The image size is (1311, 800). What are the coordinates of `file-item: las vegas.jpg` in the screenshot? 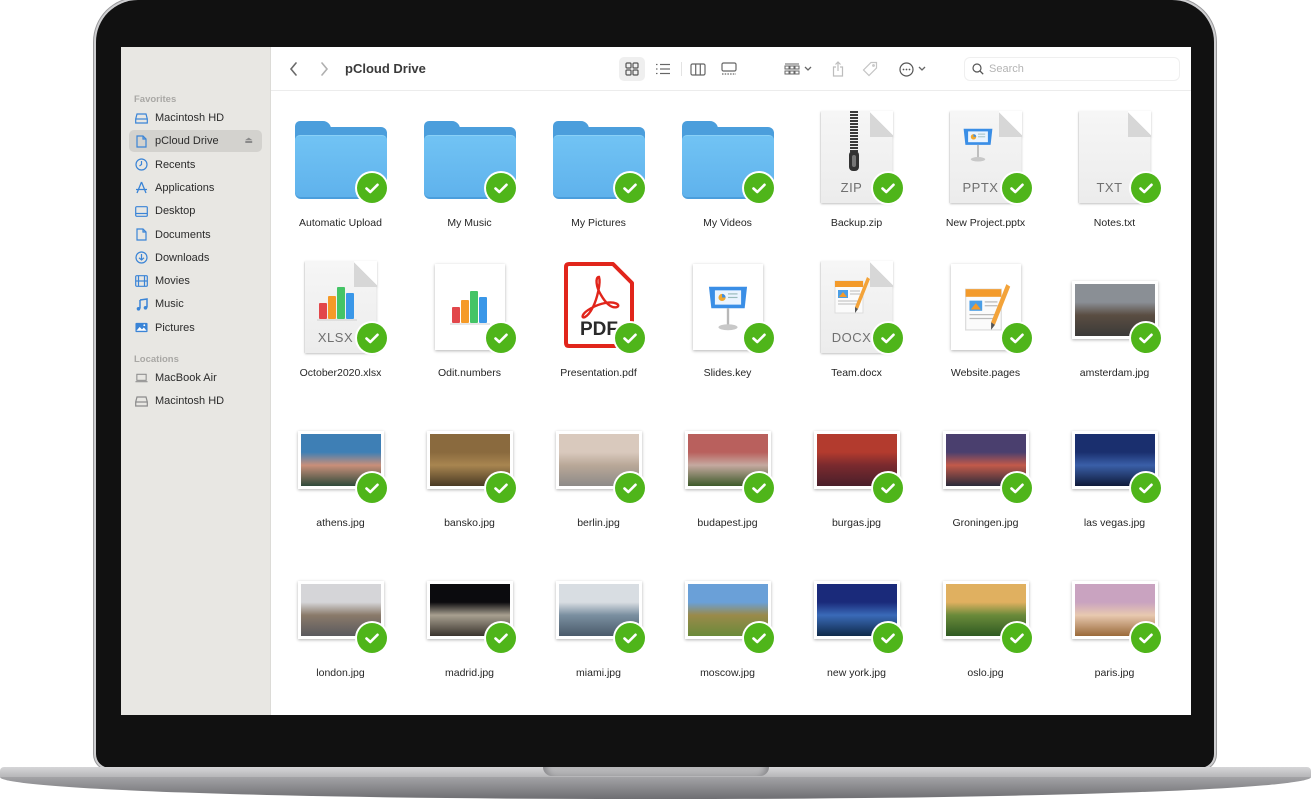 It's located at (1114, 482).